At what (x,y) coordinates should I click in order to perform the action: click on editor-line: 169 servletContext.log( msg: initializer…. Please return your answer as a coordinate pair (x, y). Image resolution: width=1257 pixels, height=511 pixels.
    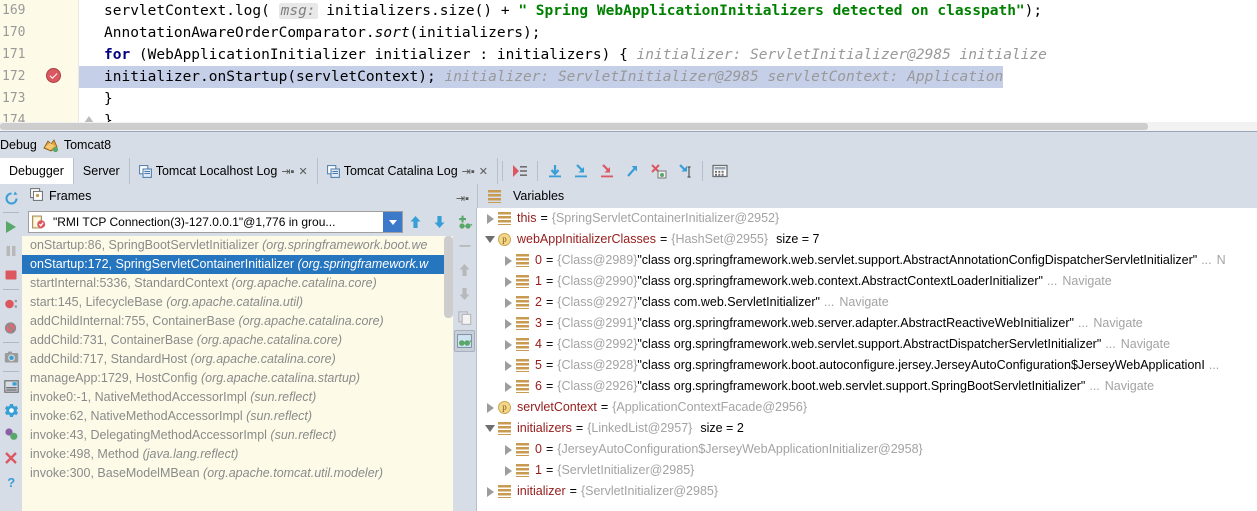
    Looking at the image, I should click on (628, 11).